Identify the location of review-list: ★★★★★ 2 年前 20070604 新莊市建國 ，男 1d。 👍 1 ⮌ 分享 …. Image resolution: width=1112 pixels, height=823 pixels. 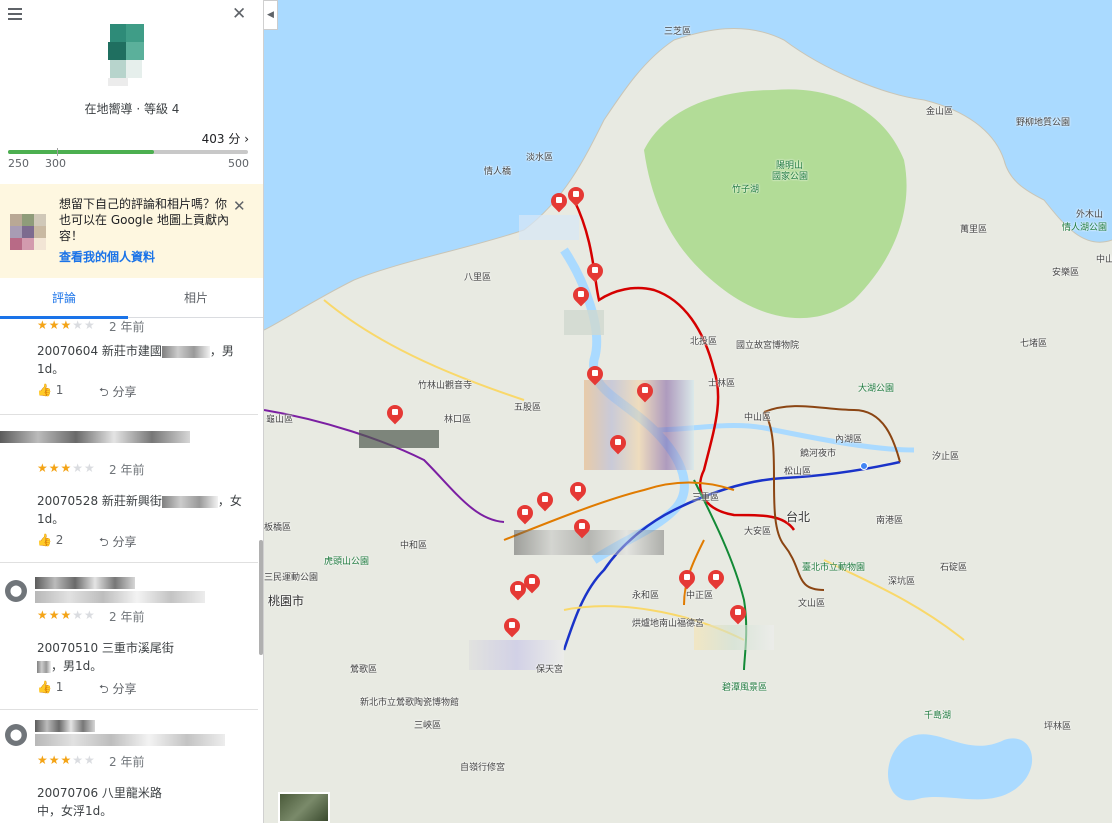
(129, 570).